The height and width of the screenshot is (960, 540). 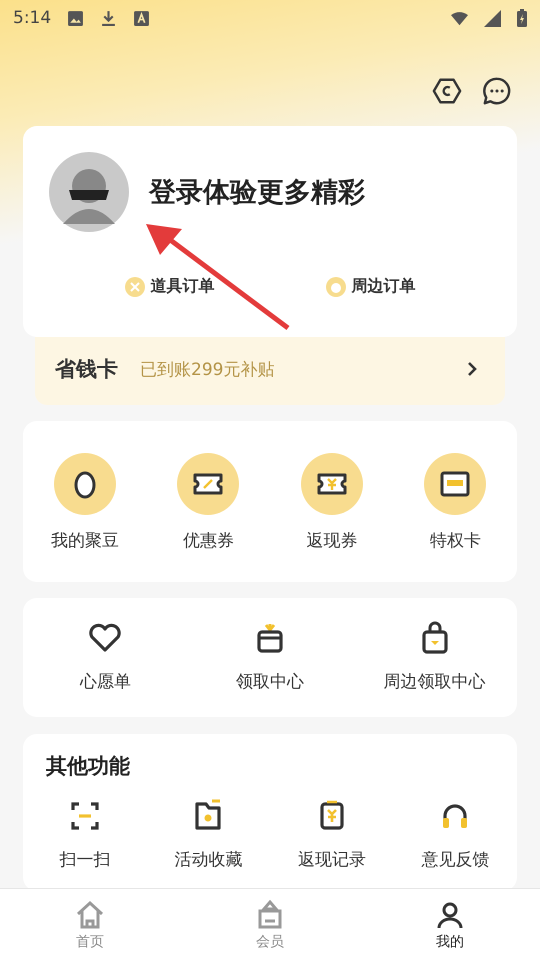 I want to click on order-link: 道具订单, so click(x=169, y=286).